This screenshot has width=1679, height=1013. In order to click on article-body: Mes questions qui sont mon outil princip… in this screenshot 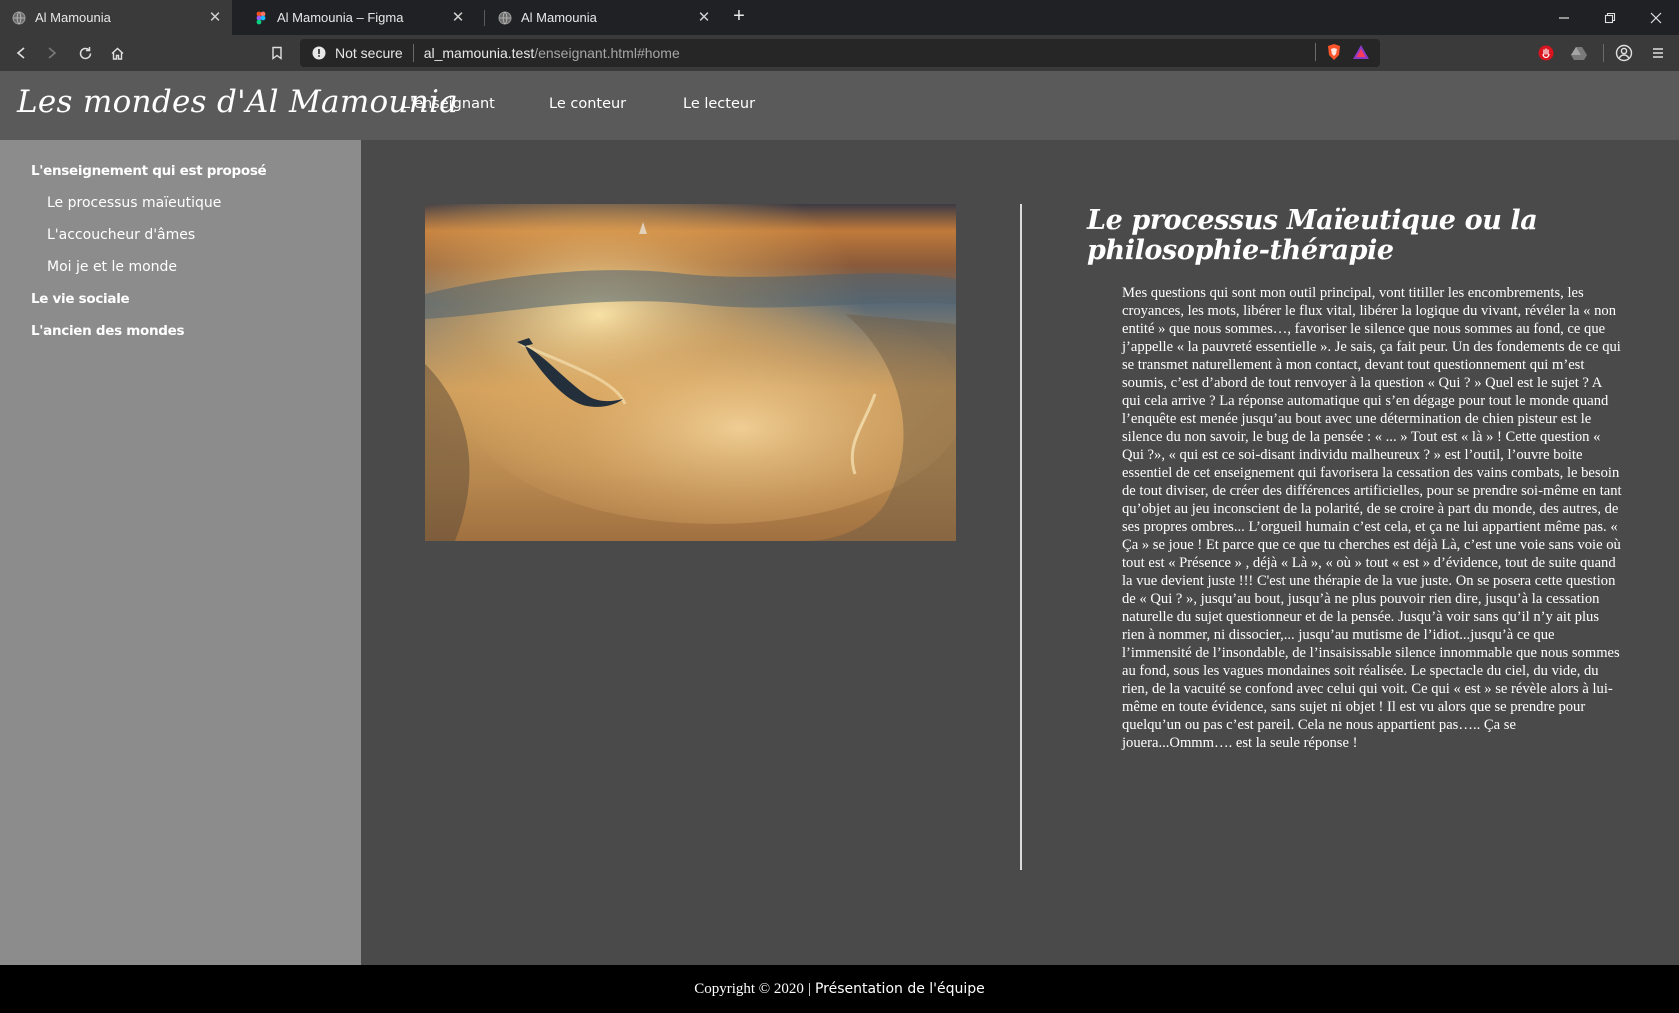, I will do `click(1372, 518)`.